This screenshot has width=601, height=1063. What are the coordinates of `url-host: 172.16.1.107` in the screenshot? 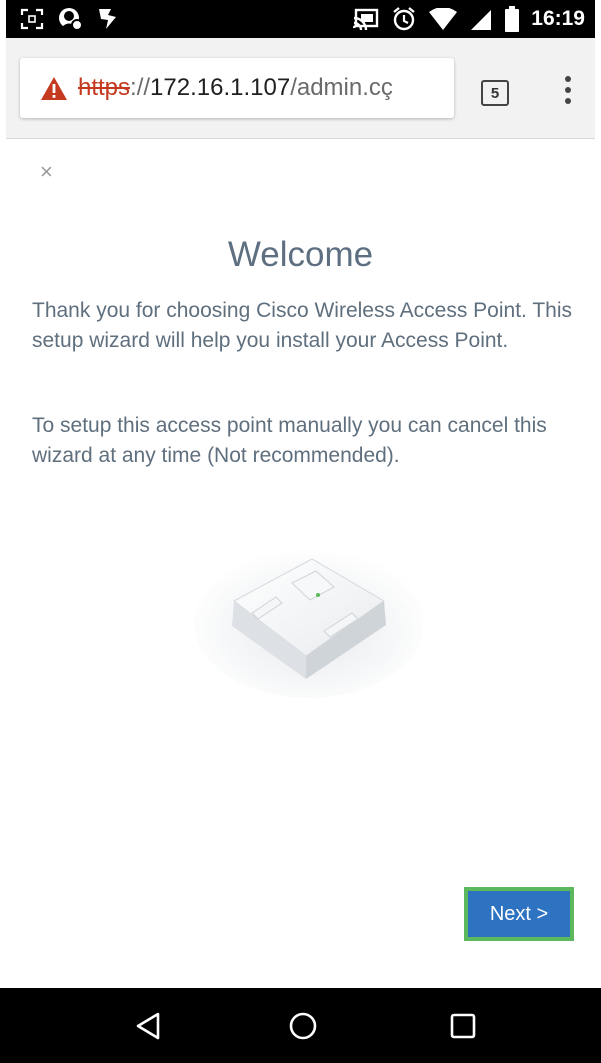 It's located at (220, 87).